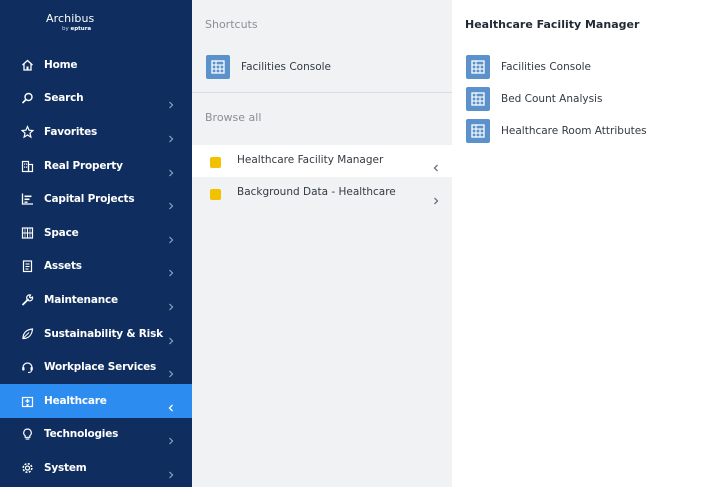 The image size is (712, 487). Describe the element at coordinates (70, 18) in the screenshot. I see `logo-name: Archibus` at that location.